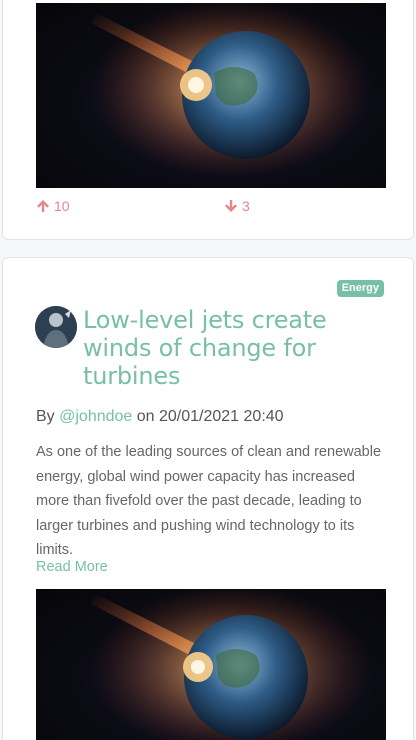 The height and width of the screenshot is (740, 416). Describe the element at coordinates (48, 416) in the screenshot. I see `byline-prefix: By` at that location.